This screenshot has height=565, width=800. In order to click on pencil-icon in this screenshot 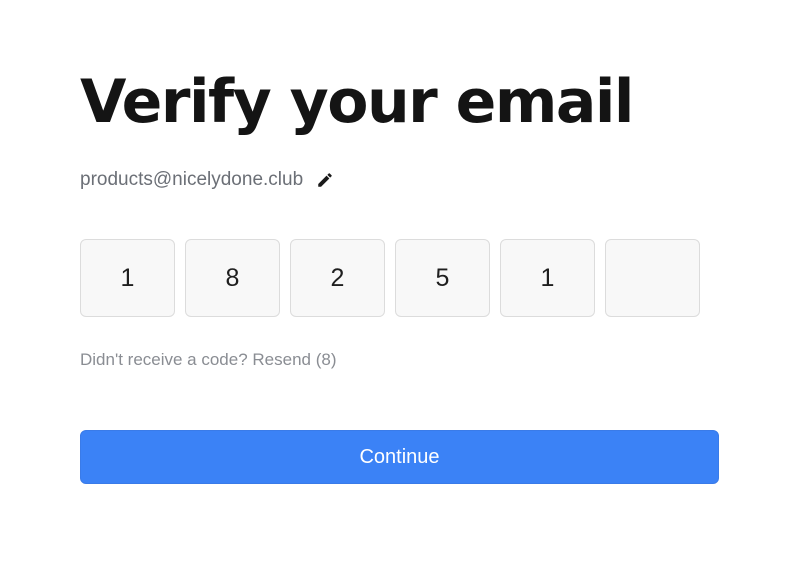, I will do `click(325, 180)`.